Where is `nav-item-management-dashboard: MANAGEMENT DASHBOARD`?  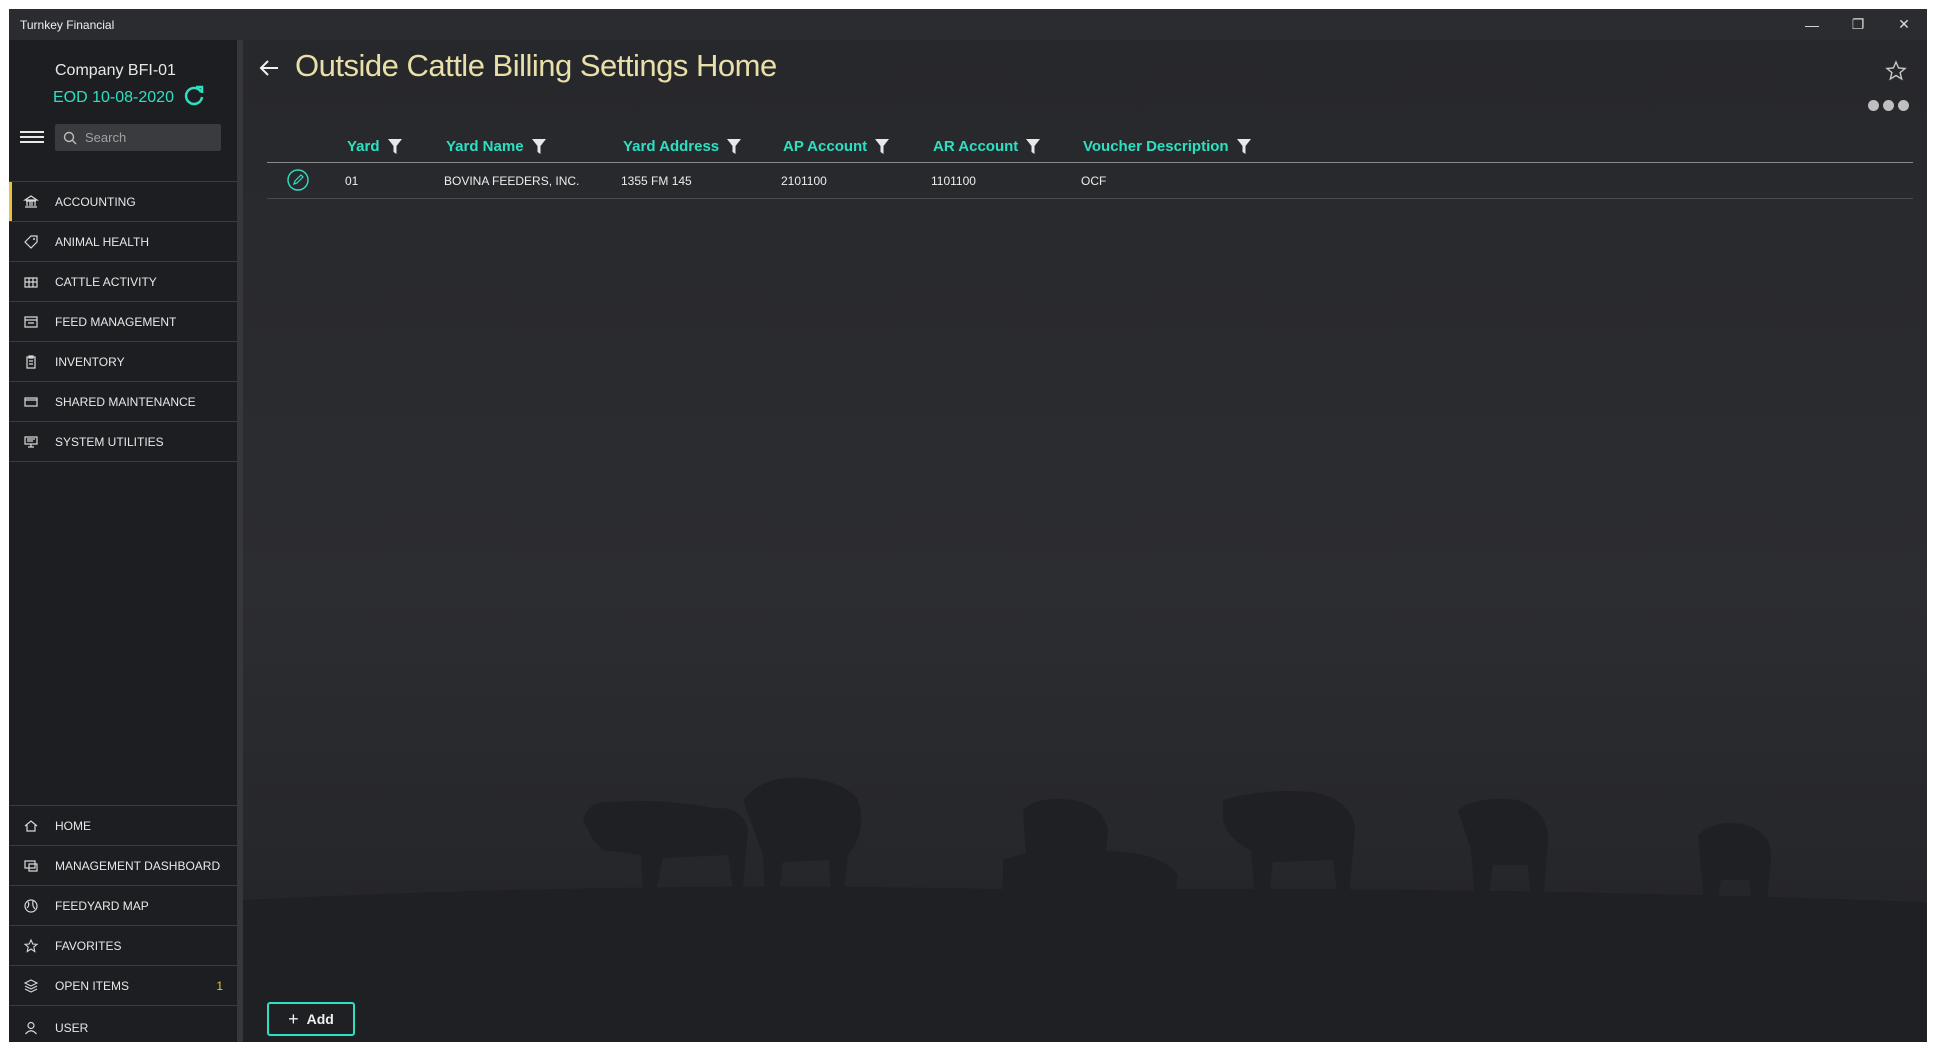 nav-item-management-dashboard: MANAGEMENT DASHBOARD is located at coordinates (123, 866).